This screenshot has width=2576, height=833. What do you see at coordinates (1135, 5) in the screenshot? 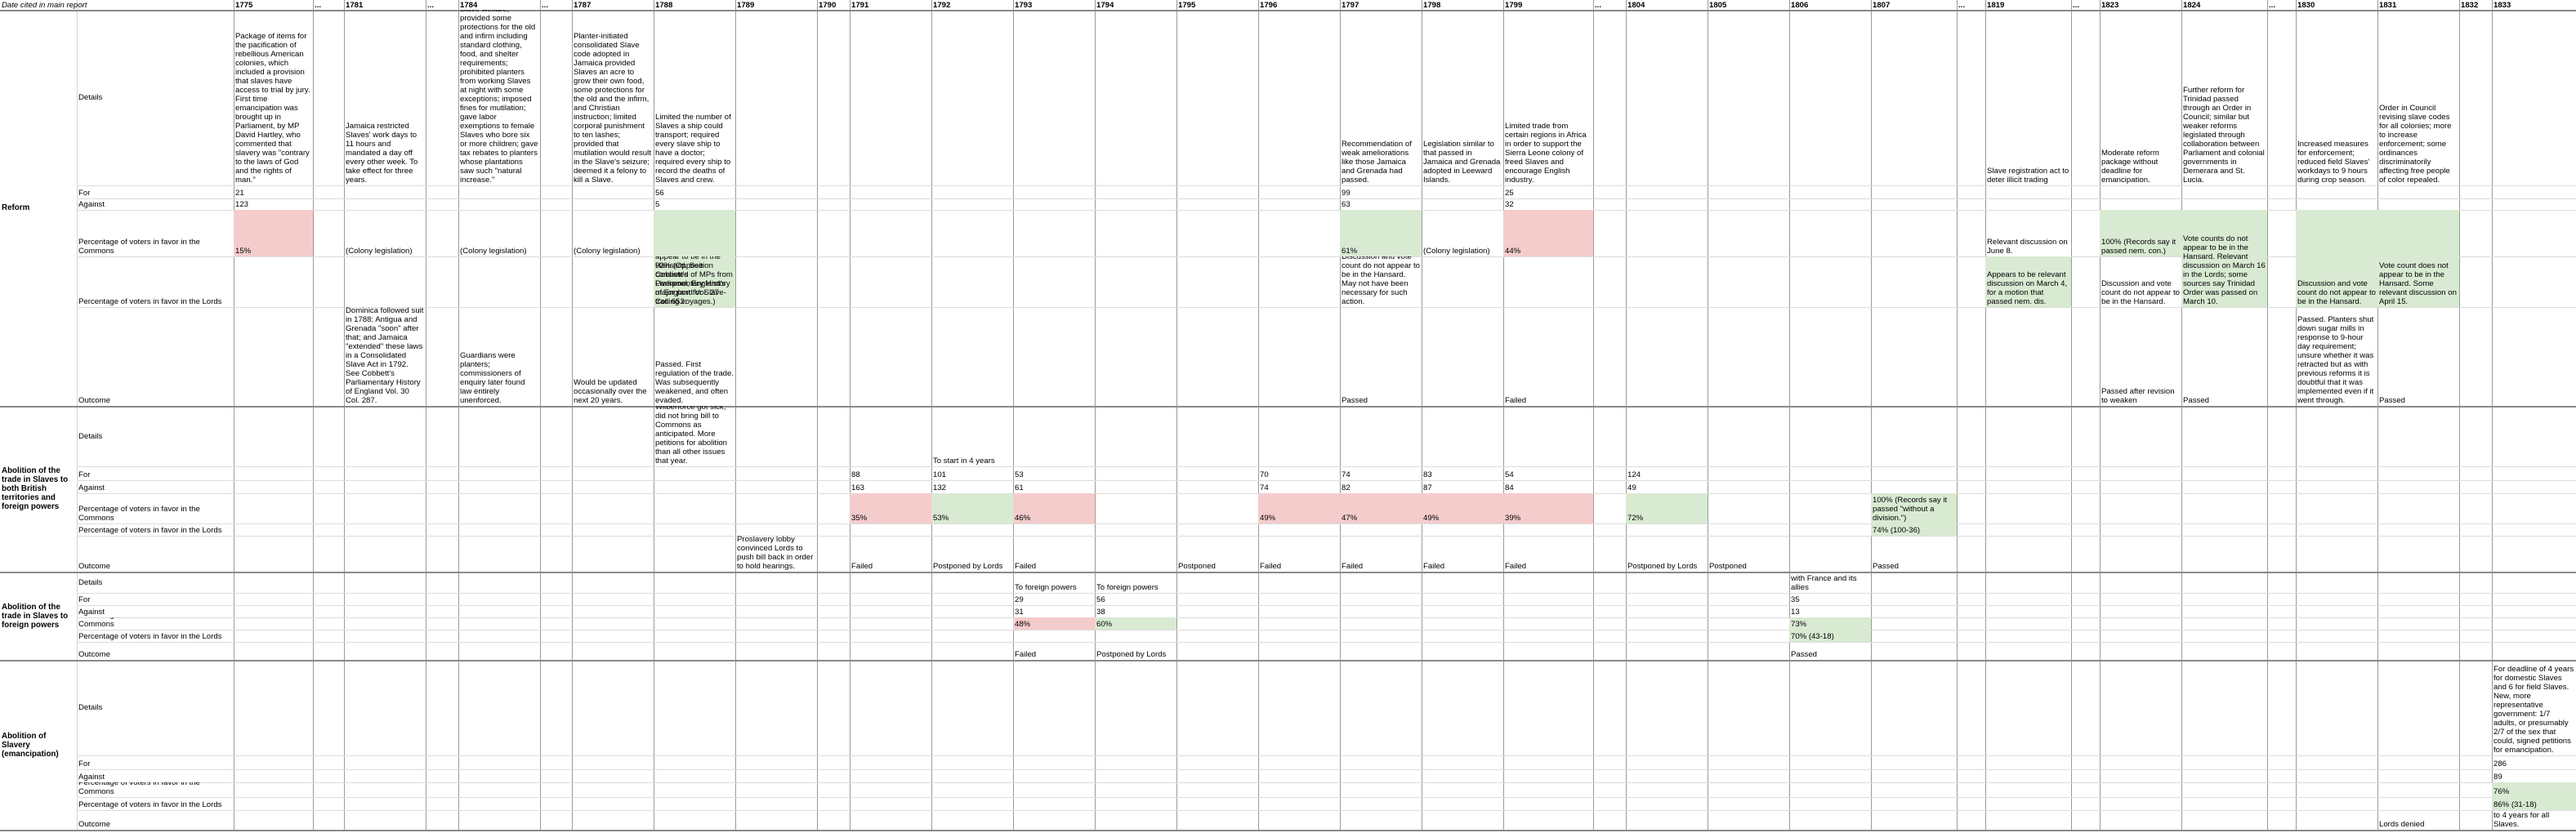
I see `year-header: 1794` at bounding box center [1135, 5].